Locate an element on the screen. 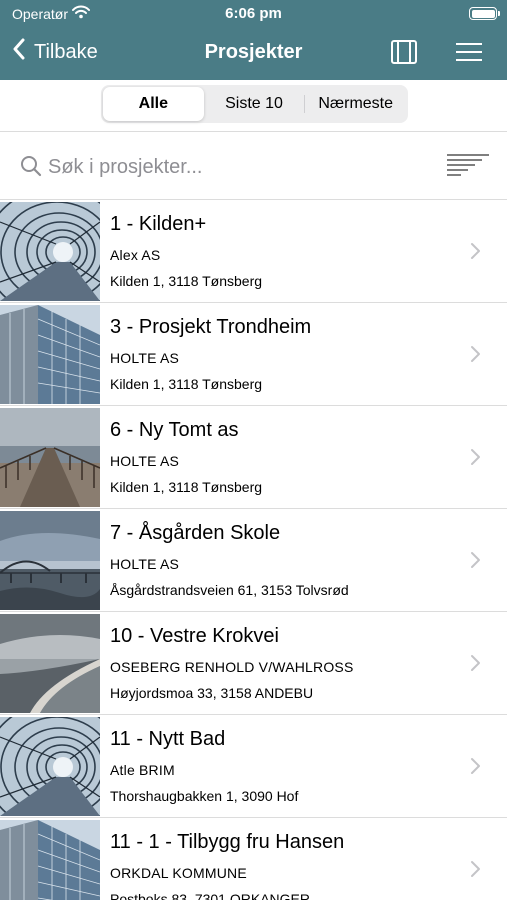  battery-fill is located at coordinates (483, 13).